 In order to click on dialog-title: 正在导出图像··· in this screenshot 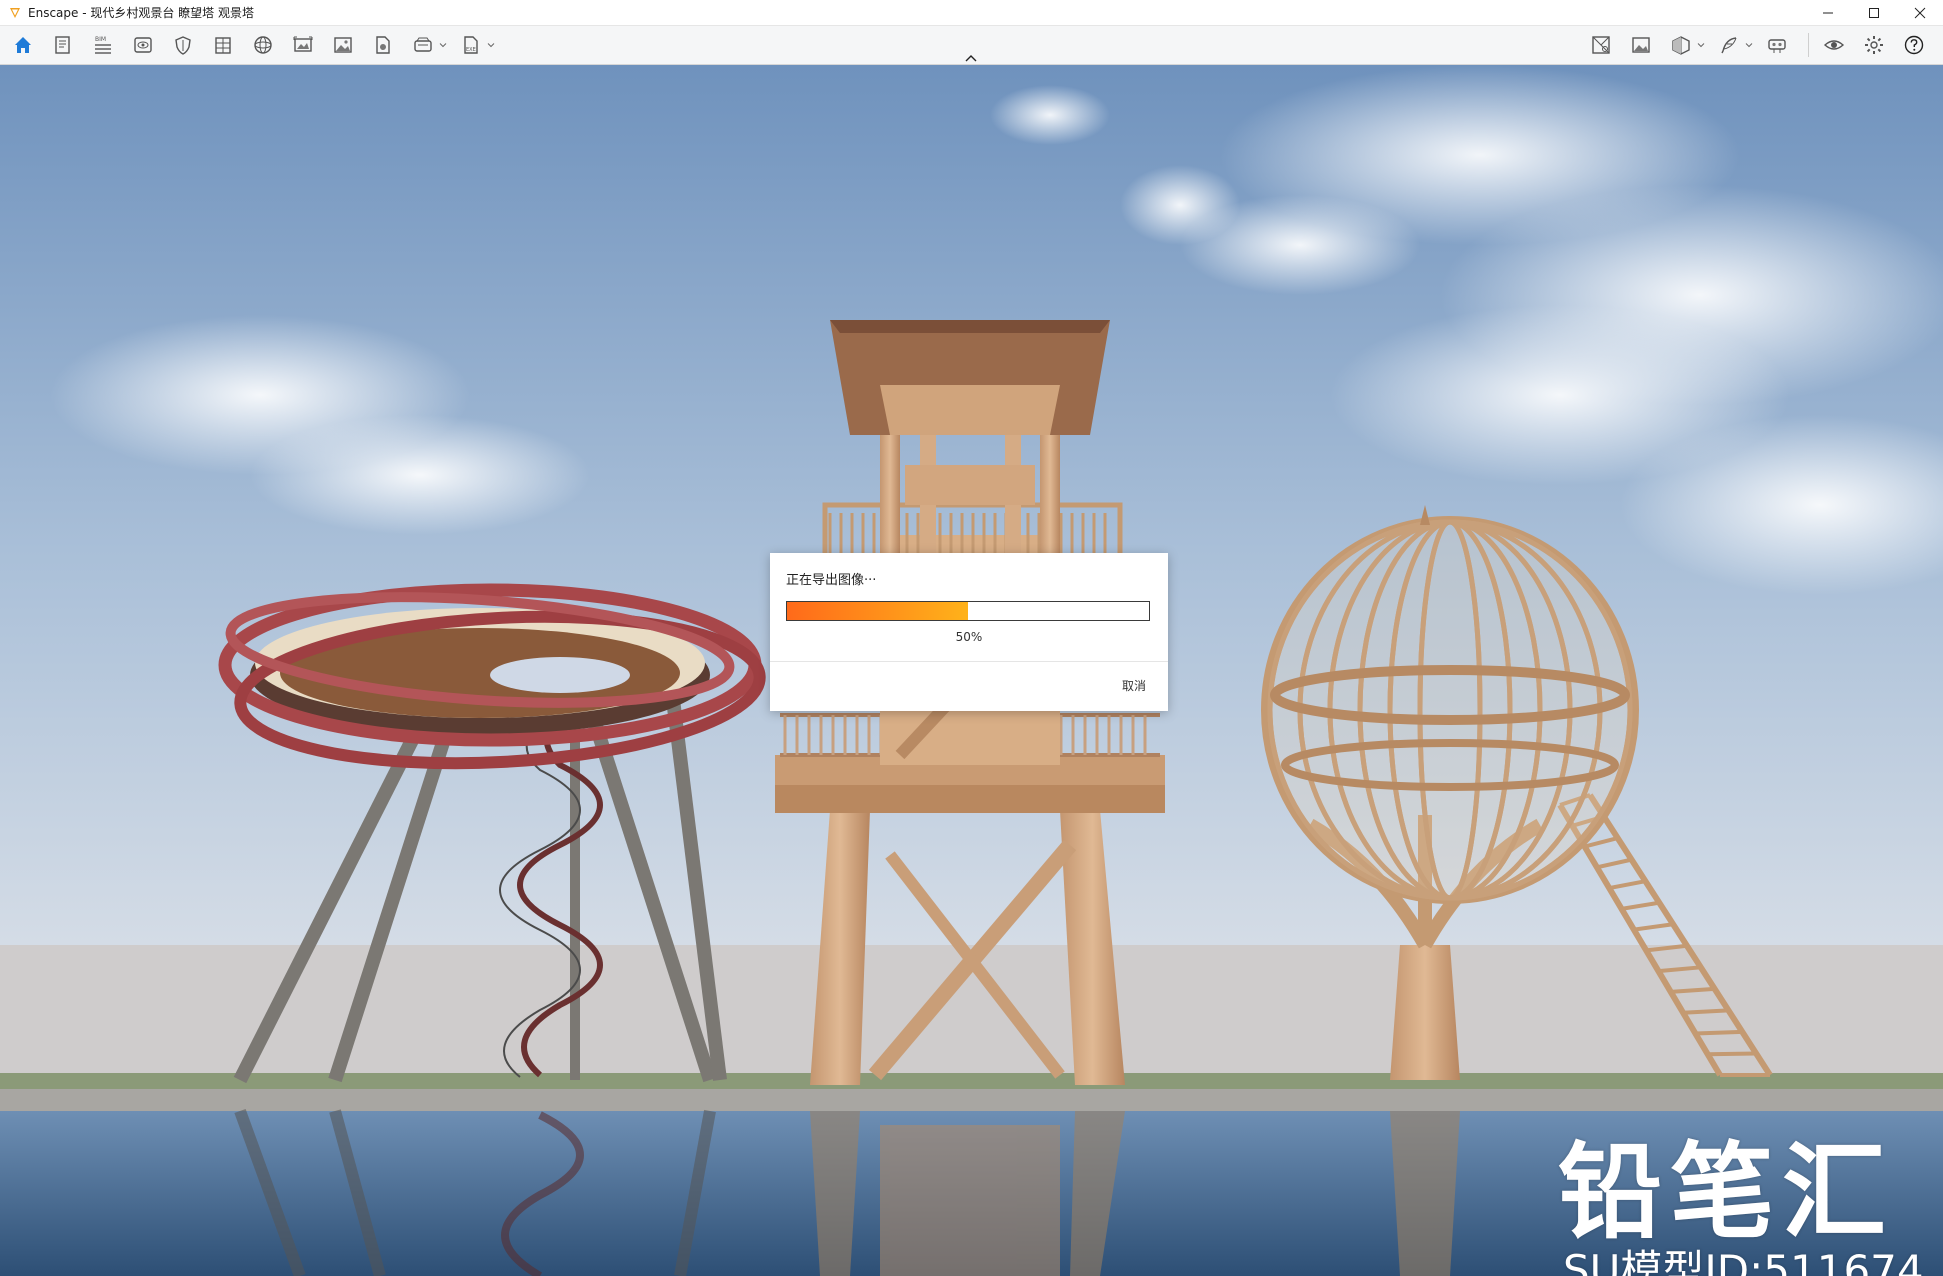, I will do `click(831, 580)`.